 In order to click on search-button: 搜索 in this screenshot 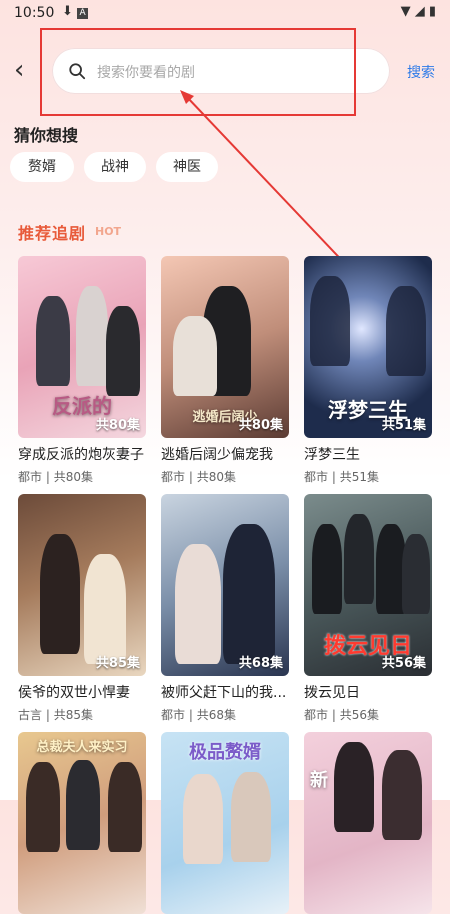, I will do `click(421, 72)`.